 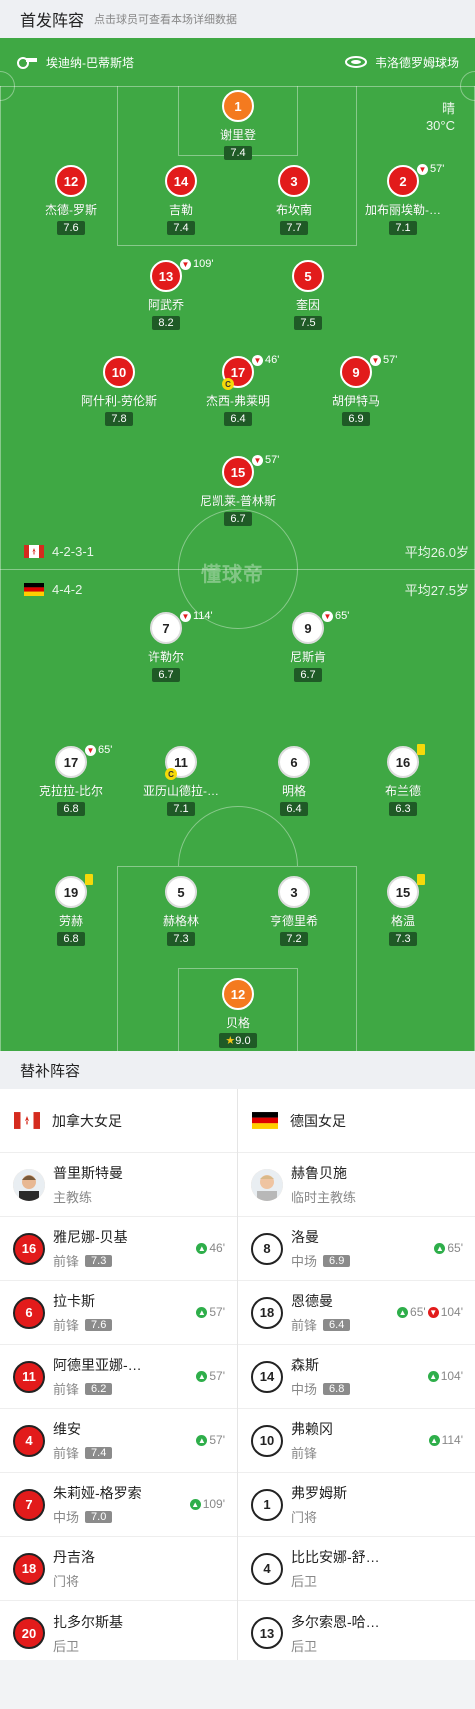 I want to click on player-rating: 7.4, so click(x=238, y=153).